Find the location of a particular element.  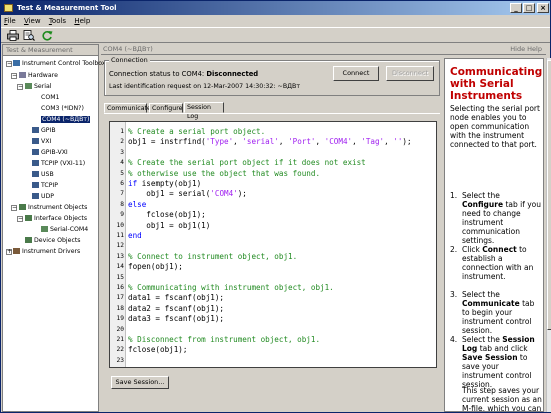

hide-help-link: Hide Help is located at coordinates (526, 49).